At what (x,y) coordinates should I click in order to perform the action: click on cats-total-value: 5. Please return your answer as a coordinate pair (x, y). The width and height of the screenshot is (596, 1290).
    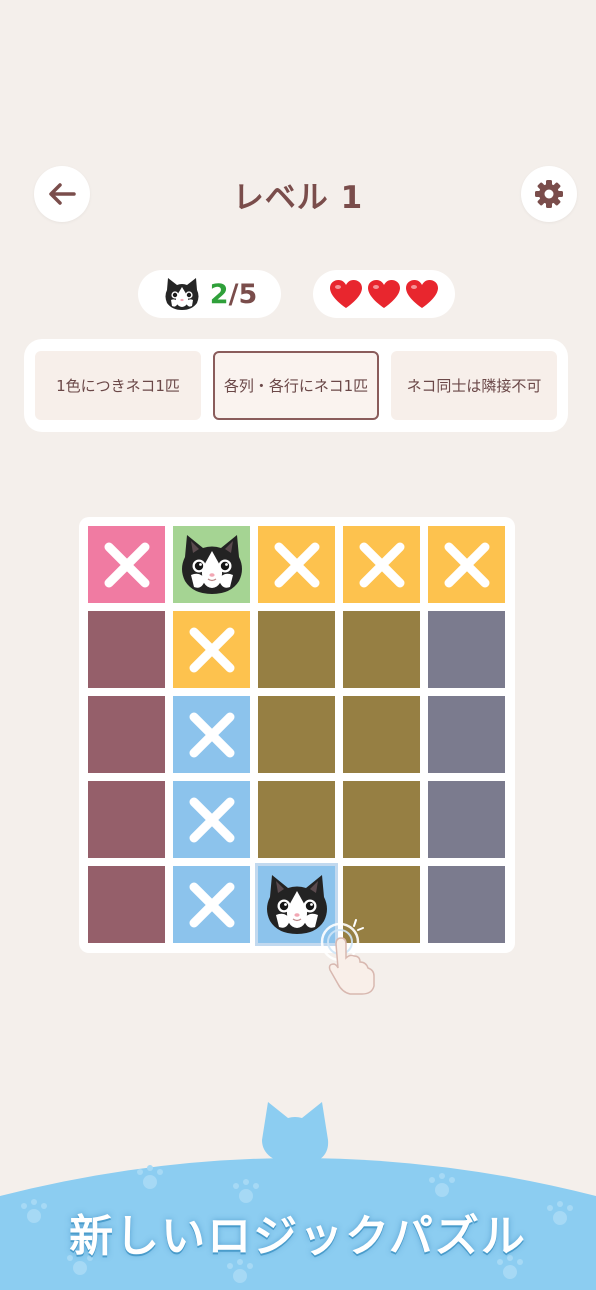
    Looking at the image, I should click on (248, 294).